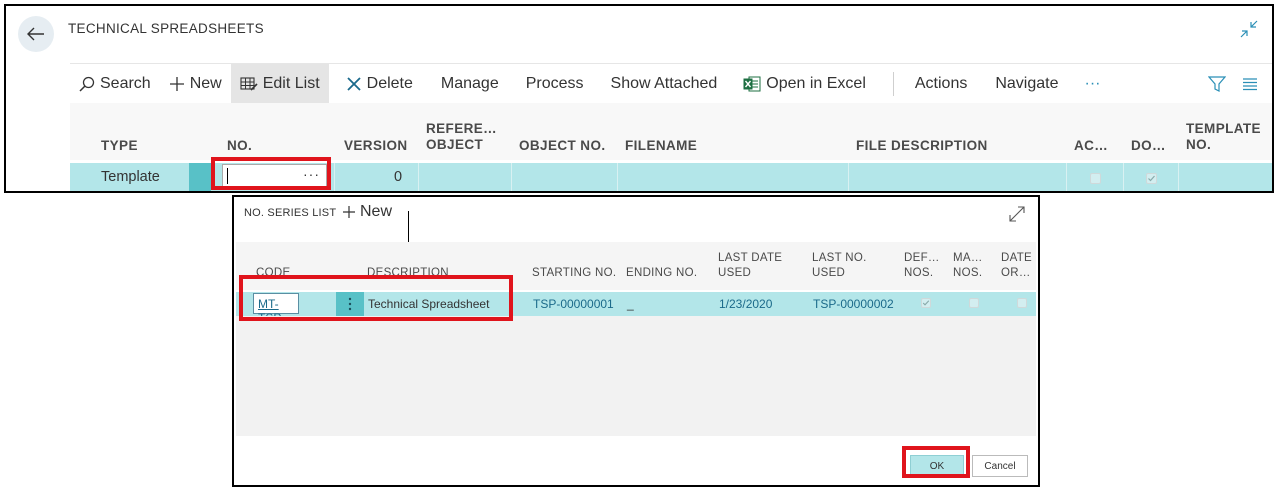 The width and height of the screenshot is (1279, 490). What do you see at coordinates (311, 174) in the screenshot?
I see `lookup-button: ···` at bounding box center [311, 174].